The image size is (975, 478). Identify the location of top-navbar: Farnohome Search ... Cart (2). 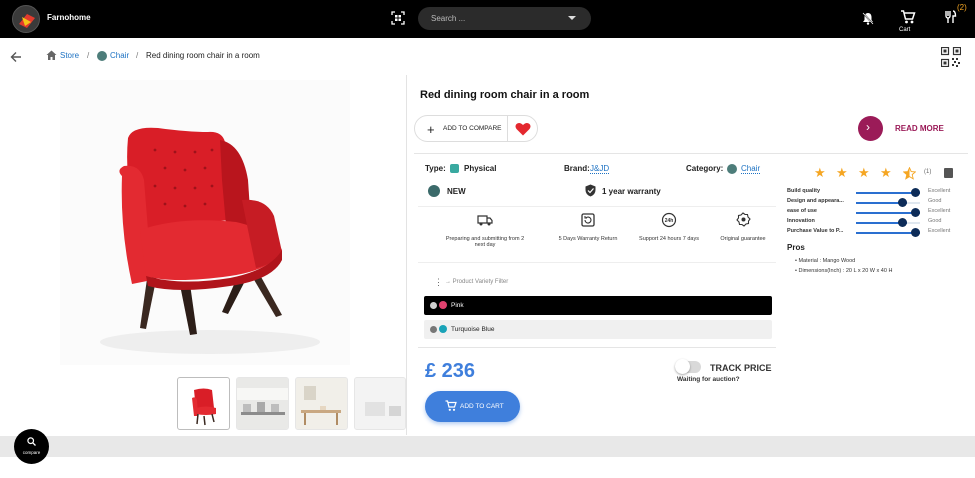
(487, 19).